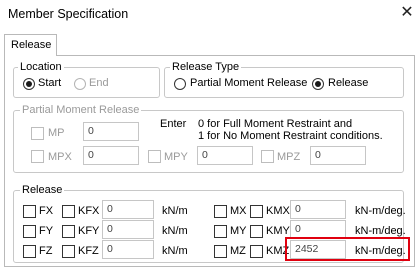  Describe the element at coordinates (37, 156) in the screenshot. I see `mpx-checkbox` at that location.